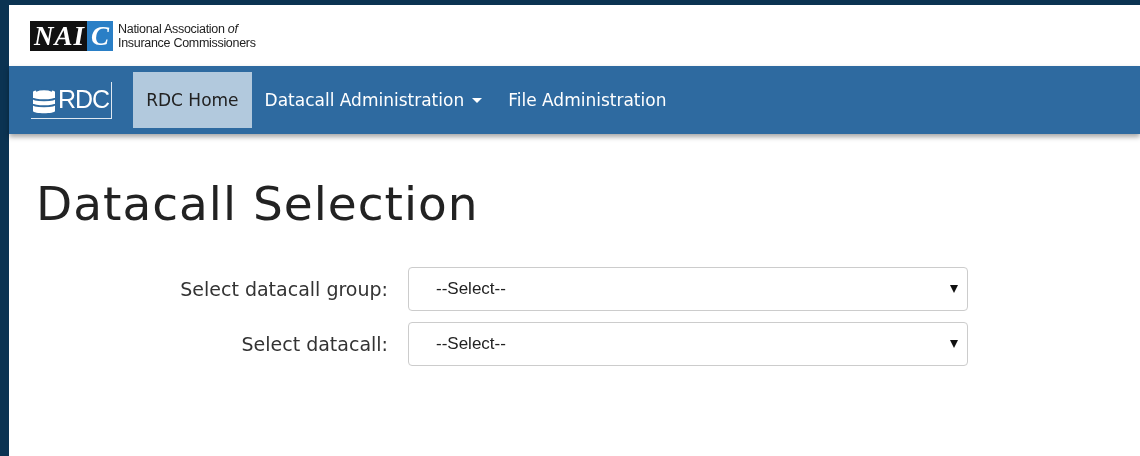 The image size is (1140, 456). Describe the element at coordinates (84, 99) in the screenshot. I see `brand-name: RDC` at that location.